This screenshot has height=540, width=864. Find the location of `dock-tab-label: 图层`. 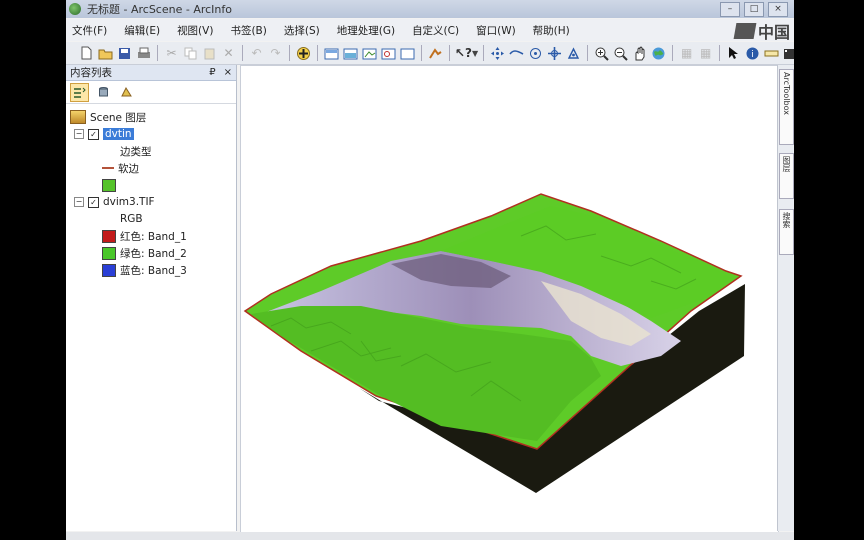

dock-tab-label: 图层 is located at coordinates (786, 164).